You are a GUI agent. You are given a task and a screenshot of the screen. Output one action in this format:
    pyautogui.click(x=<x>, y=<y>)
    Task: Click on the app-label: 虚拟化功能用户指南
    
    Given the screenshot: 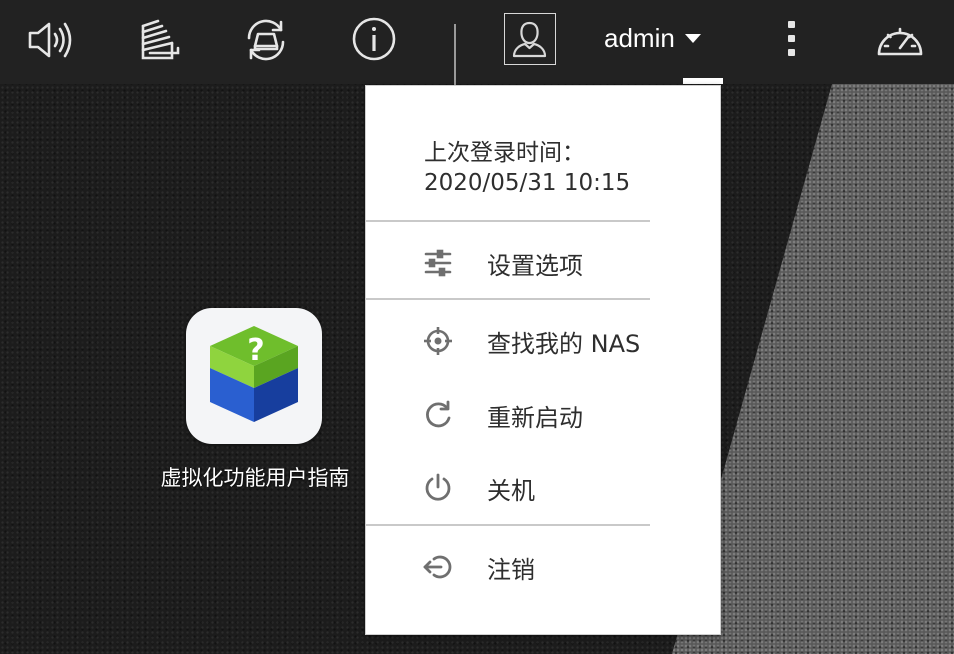 What is the action you would take?
    pyautogui.click(x=255, y=478)
    